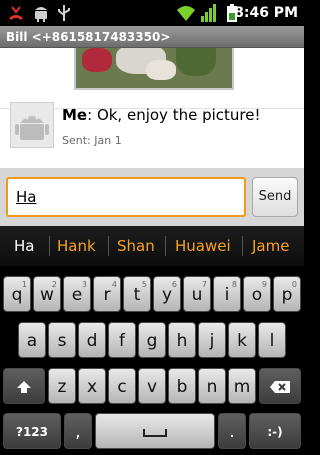 The width and height of the screenshot is (320, 455). I want to click on key-i: i8, so click(227, 294).